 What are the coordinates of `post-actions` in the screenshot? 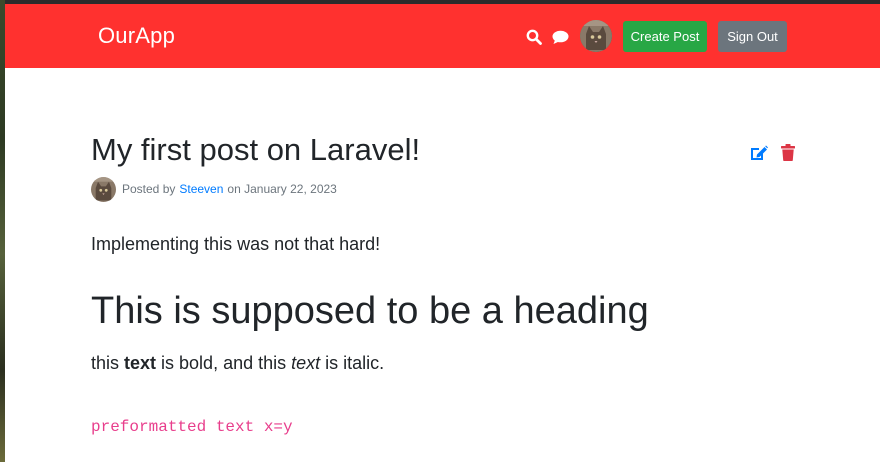 It's located at (773, 152).